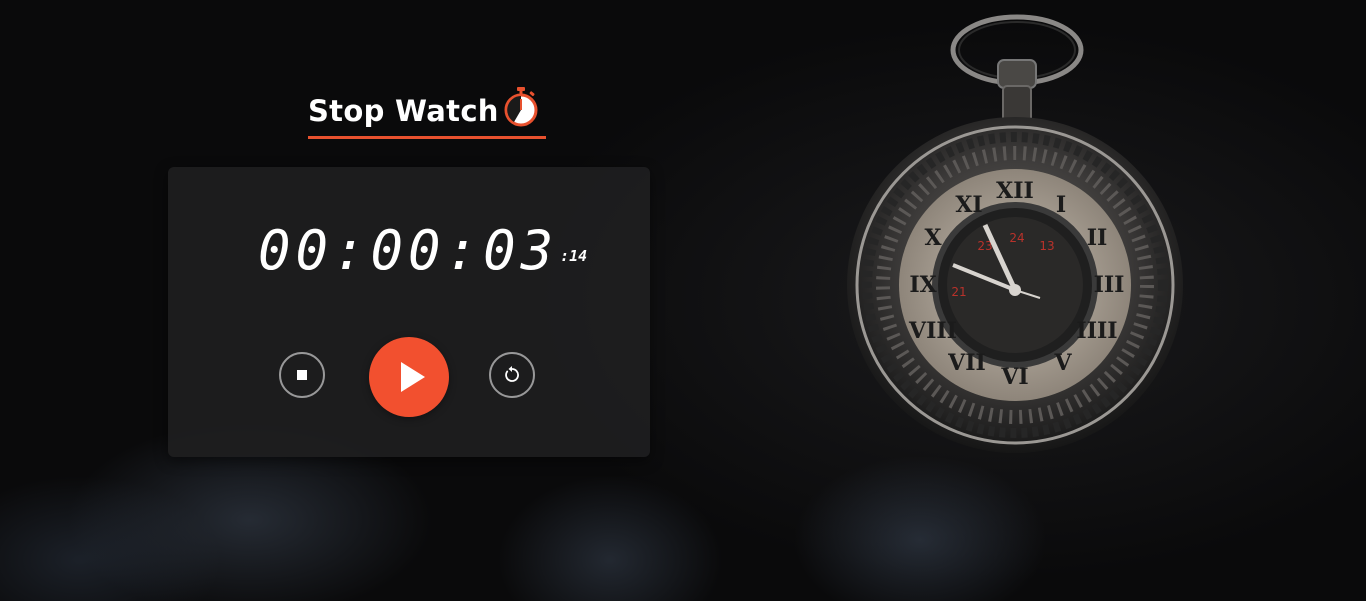  Describe the element at coordinates (958, 292) in the screenshot. I see `svg-text: 21` at that location.